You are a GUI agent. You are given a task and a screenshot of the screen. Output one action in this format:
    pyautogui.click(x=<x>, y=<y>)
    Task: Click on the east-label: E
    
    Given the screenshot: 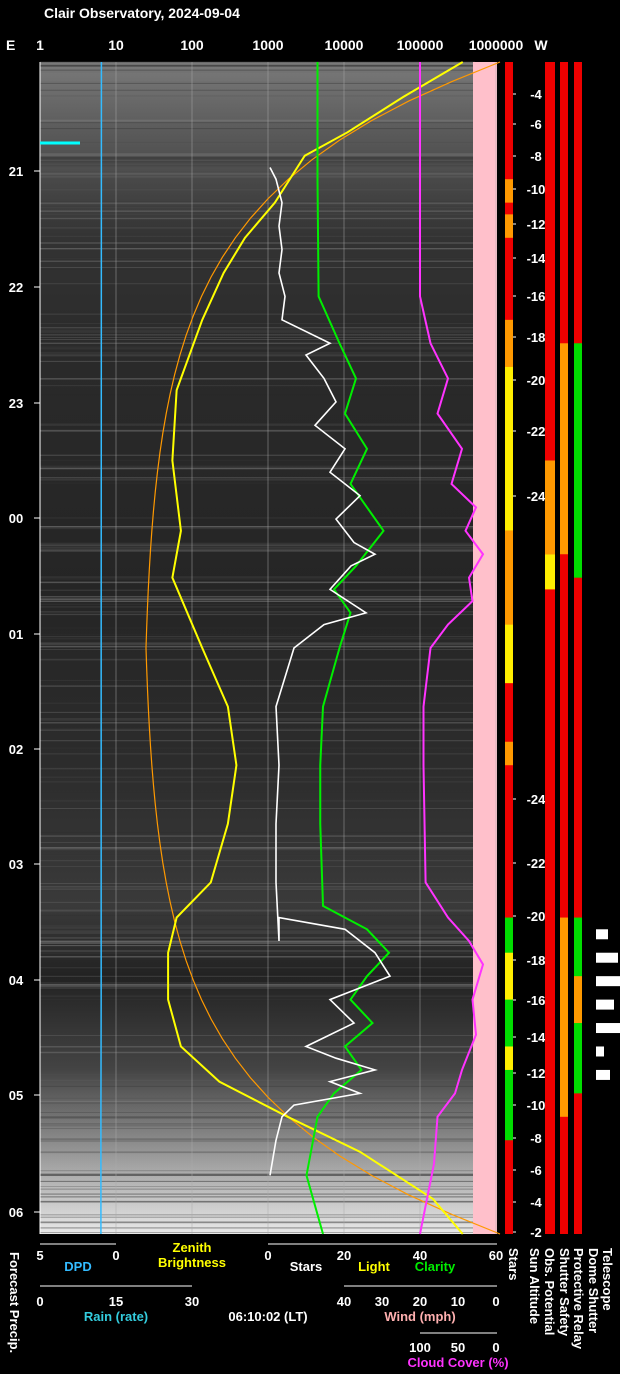 What is the action you would take?
    pyautogui.click(x=10, y=45)
    